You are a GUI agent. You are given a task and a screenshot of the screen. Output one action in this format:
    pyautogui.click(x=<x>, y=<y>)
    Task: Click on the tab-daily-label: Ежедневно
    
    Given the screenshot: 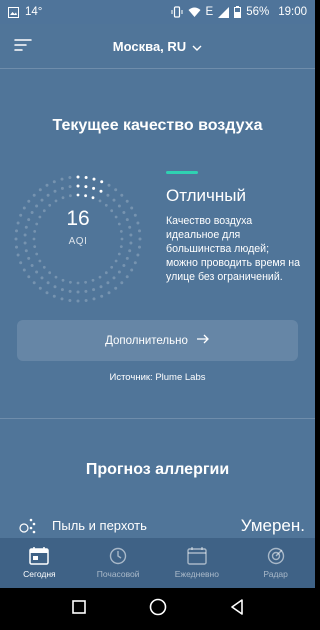 What is the action you would take?
    pyautogui.click(x=196, y=574)
    